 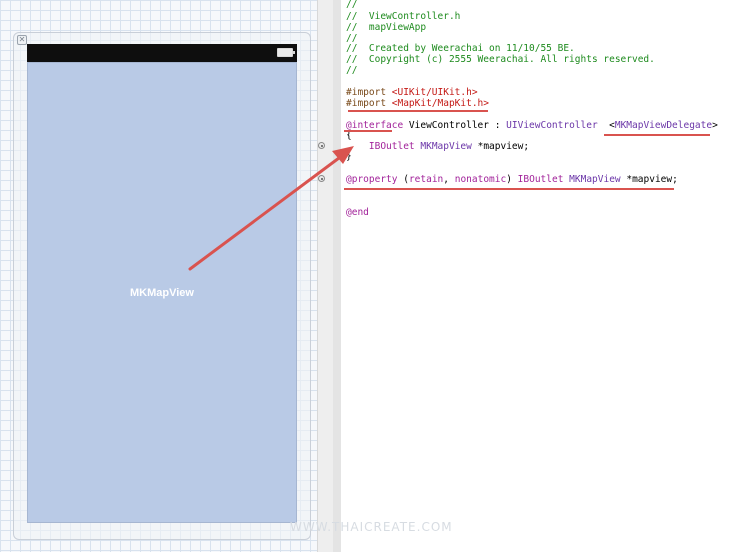 I want to click on ivar-line: IBOutlet MKMapView *mapview;, so click(x=437, y=146).